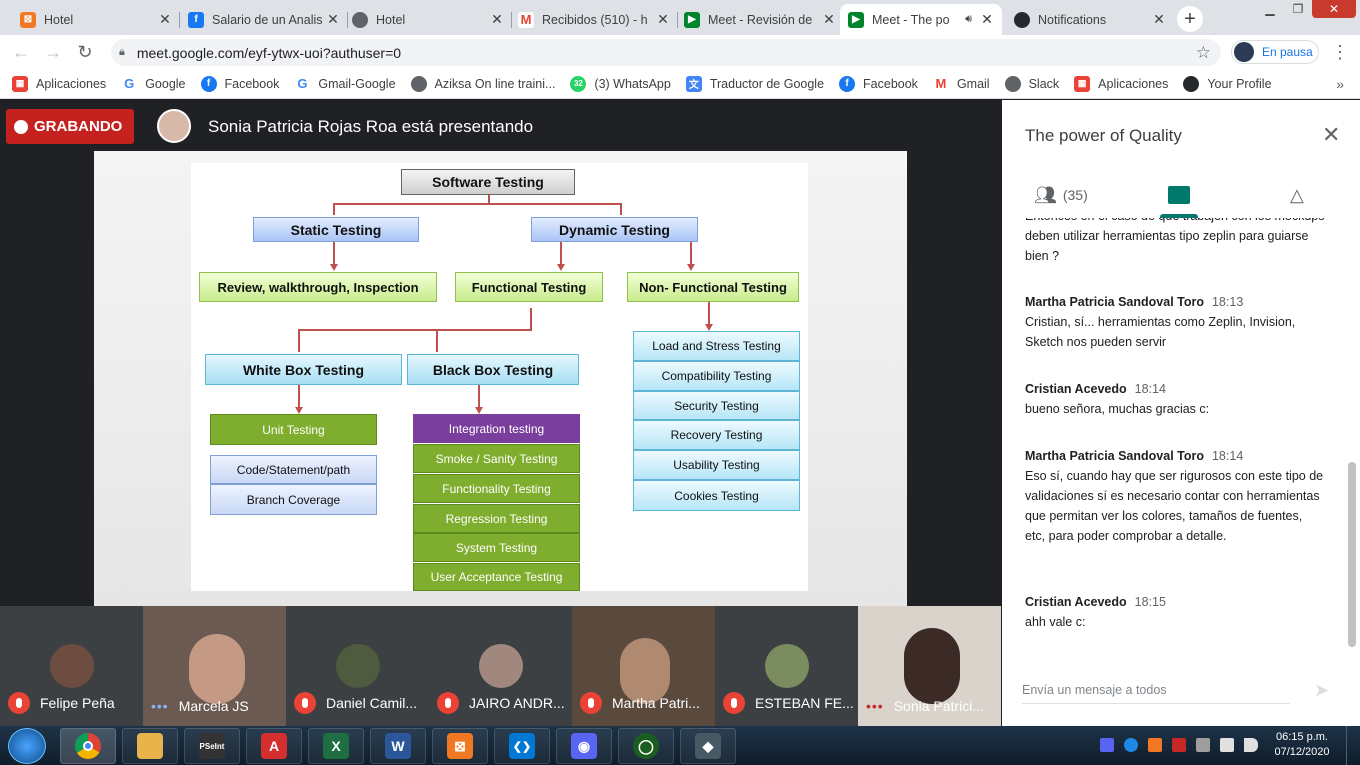 Image resolution: width=1360 pixels, height=765 pixels. Describe the element at coordinates (293, 499) in the screenshot. I see `diagram-node-branch: Branch Coverage` at that location.